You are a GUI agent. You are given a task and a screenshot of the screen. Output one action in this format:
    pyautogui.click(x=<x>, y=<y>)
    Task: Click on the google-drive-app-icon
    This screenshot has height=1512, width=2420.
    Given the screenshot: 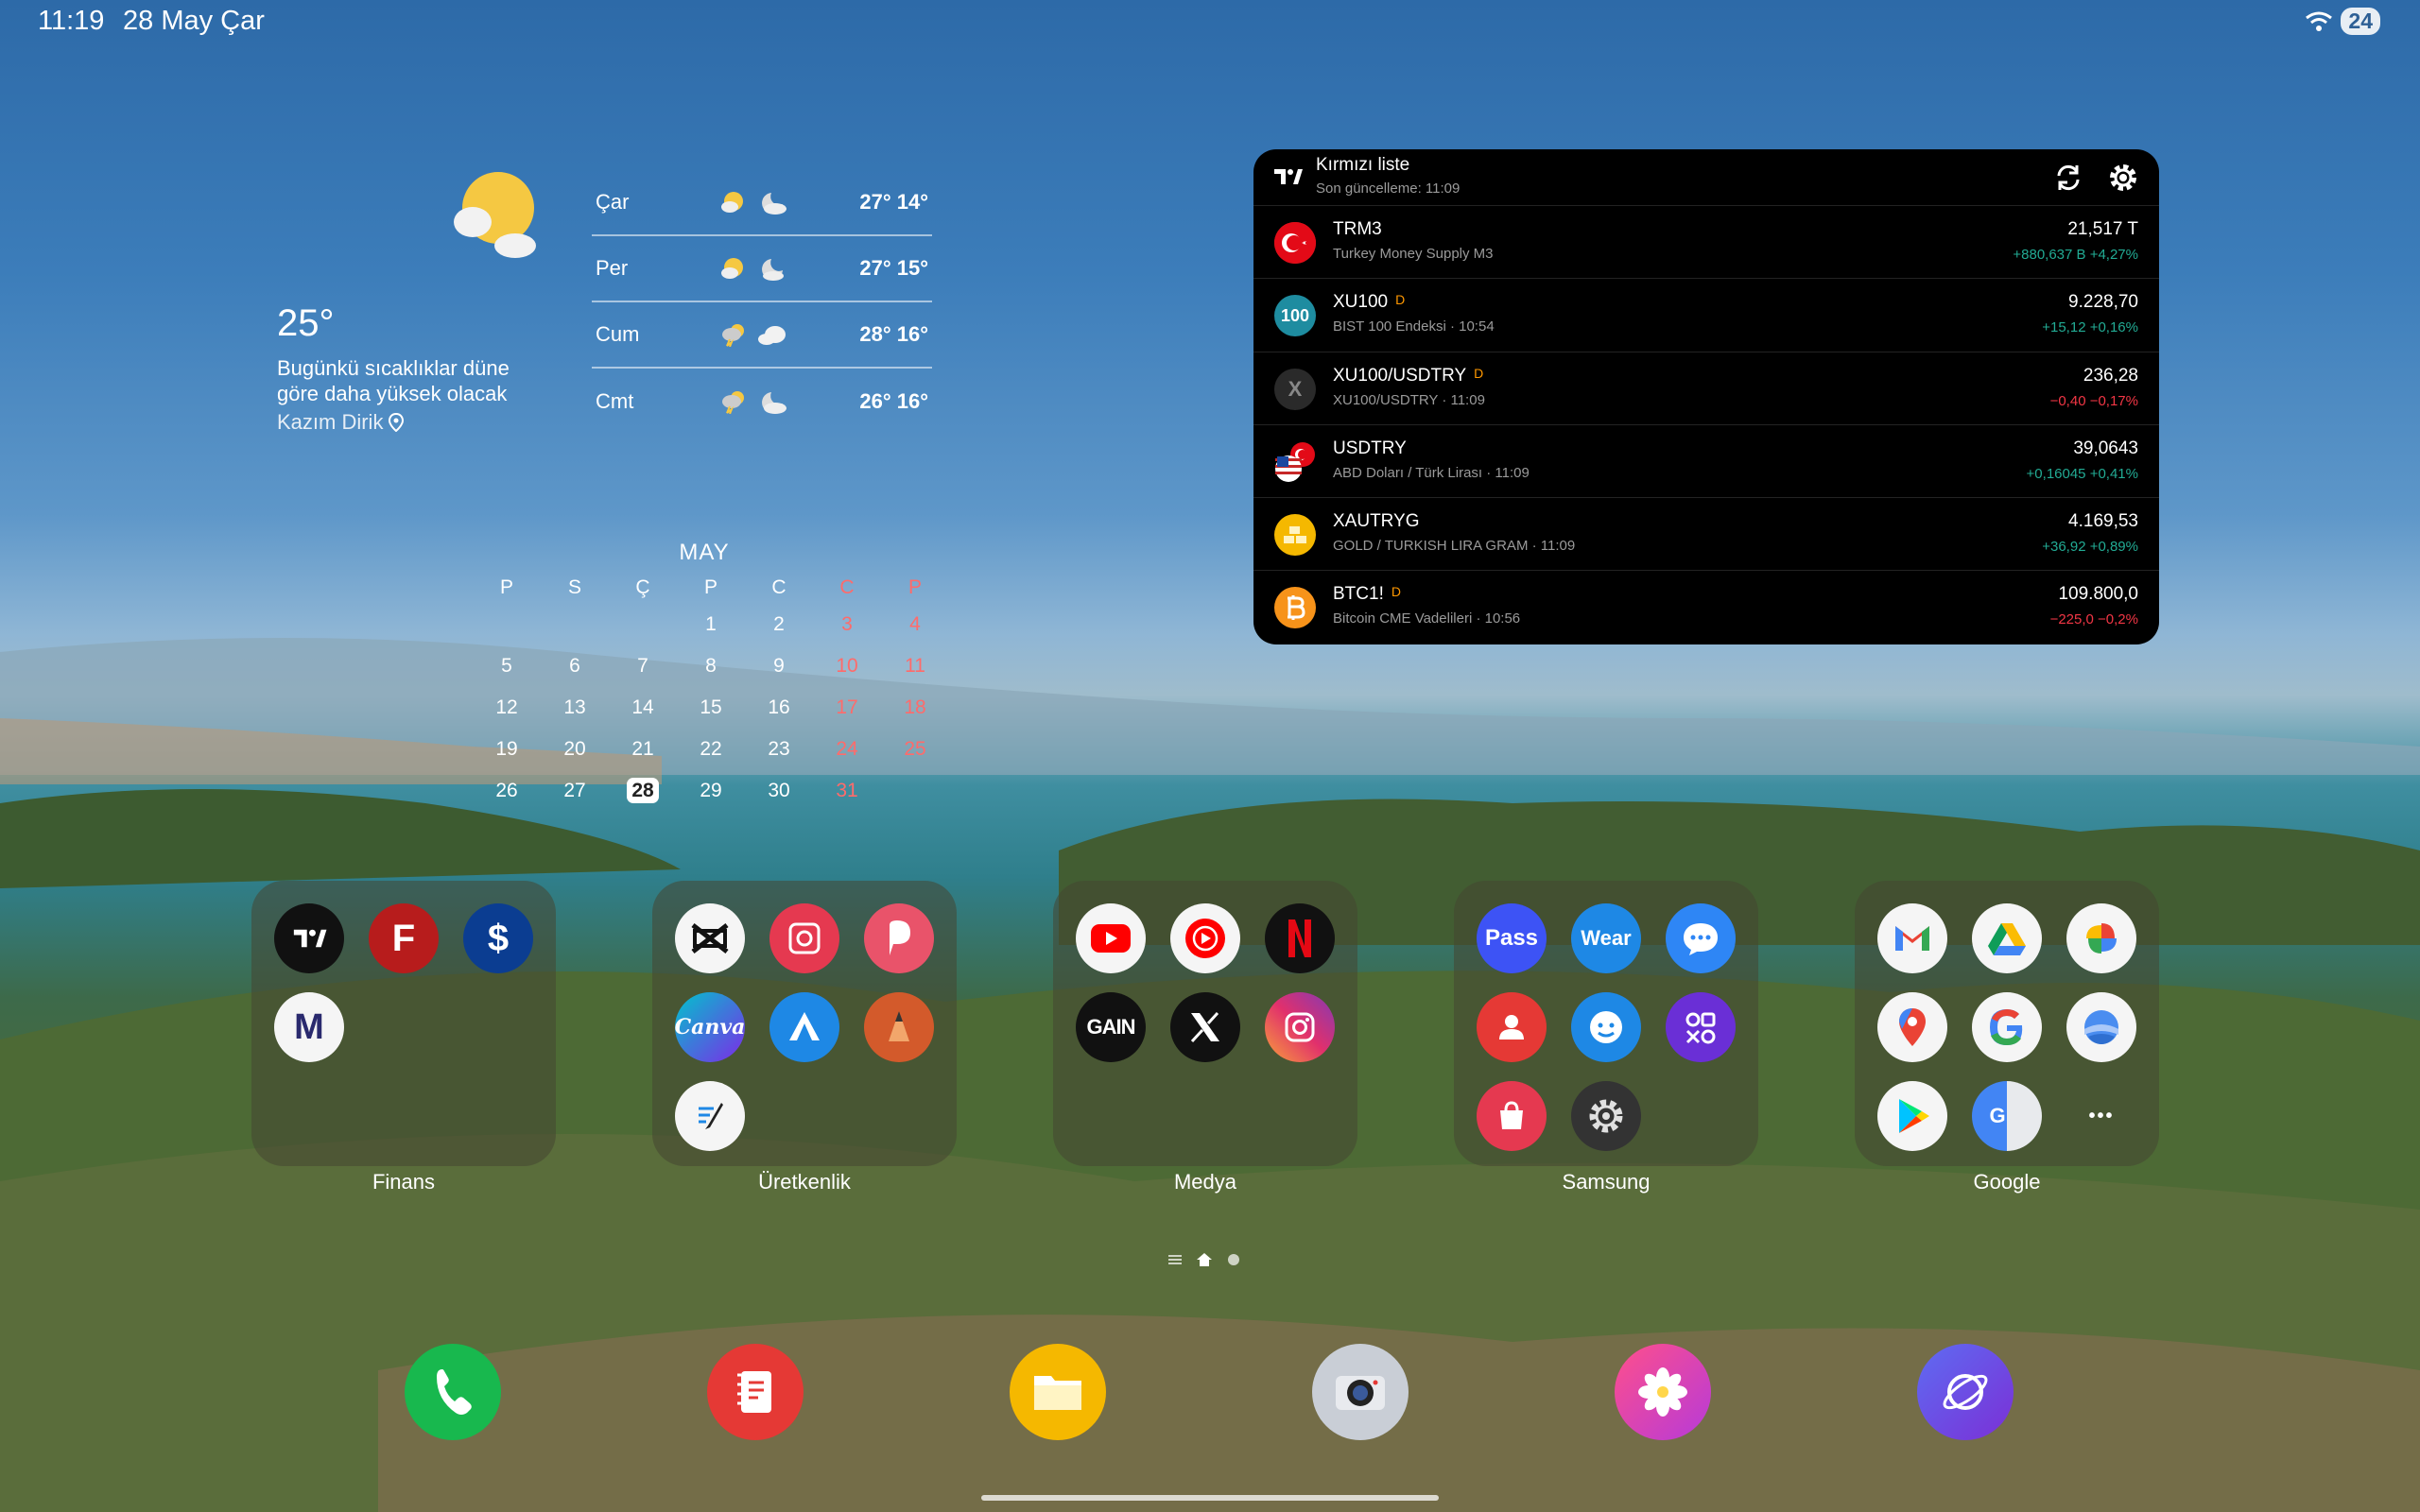 What is the action you would take?
    pyautogui.click(x=2007, y=938)
    